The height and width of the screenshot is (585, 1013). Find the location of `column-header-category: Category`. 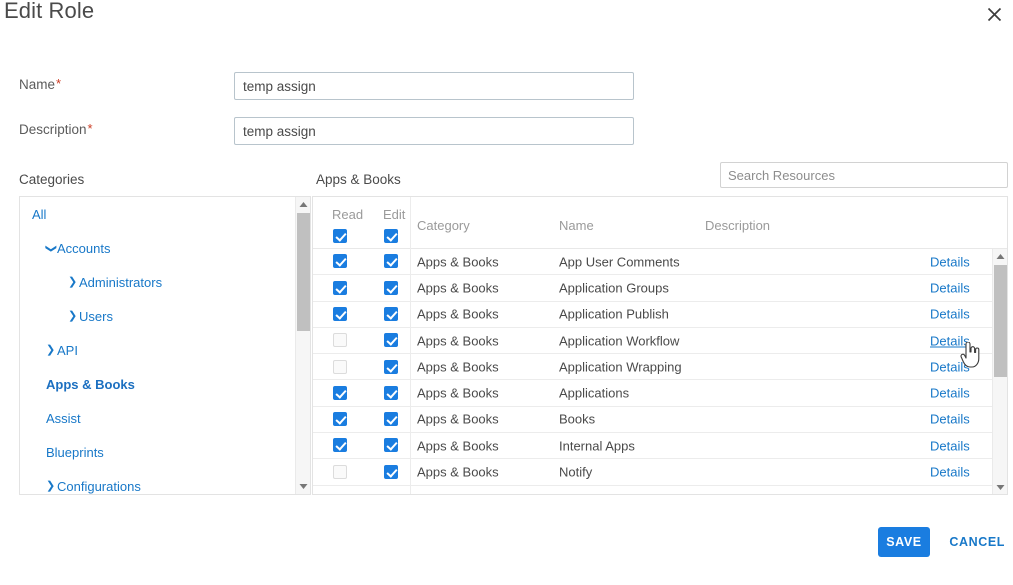

column-header-category: Category is located at coordinates (443, 225).